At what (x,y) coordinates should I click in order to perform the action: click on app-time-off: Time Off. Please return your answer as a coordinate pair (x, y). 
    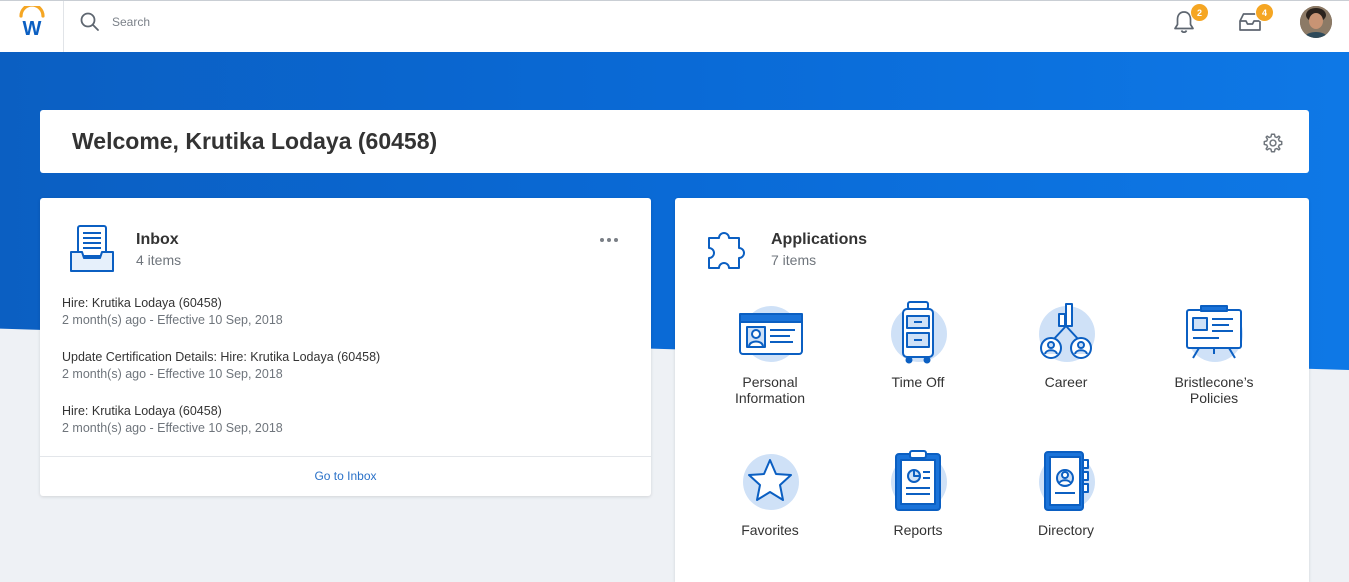
    Looking at the image, I should click on (918, 345).